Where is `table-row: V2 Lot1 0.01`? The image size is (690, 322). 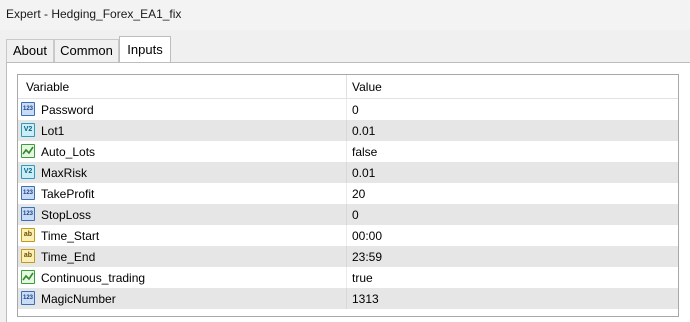
table-row: V2 Lot1 0.01 is located at coordinates (348, 130).